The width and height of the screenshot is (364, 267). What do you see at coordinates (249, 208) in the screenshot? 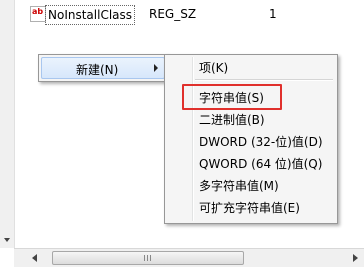
I see `submenu-item-expandable-string-value: 可扩充字符串值(E)` at bounding box center [249, 208].